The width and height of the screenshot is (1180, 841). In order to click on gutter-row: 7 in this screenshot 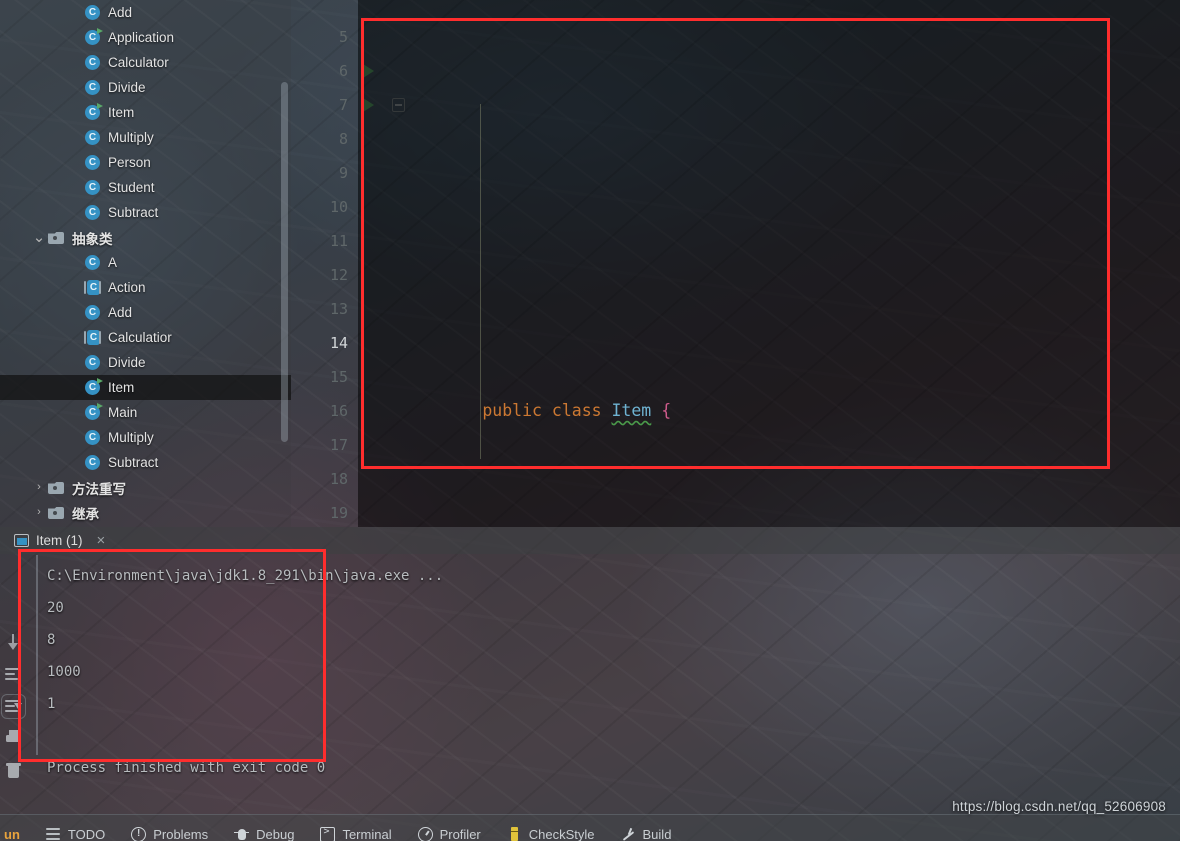, I will do `click(348, 105)`.